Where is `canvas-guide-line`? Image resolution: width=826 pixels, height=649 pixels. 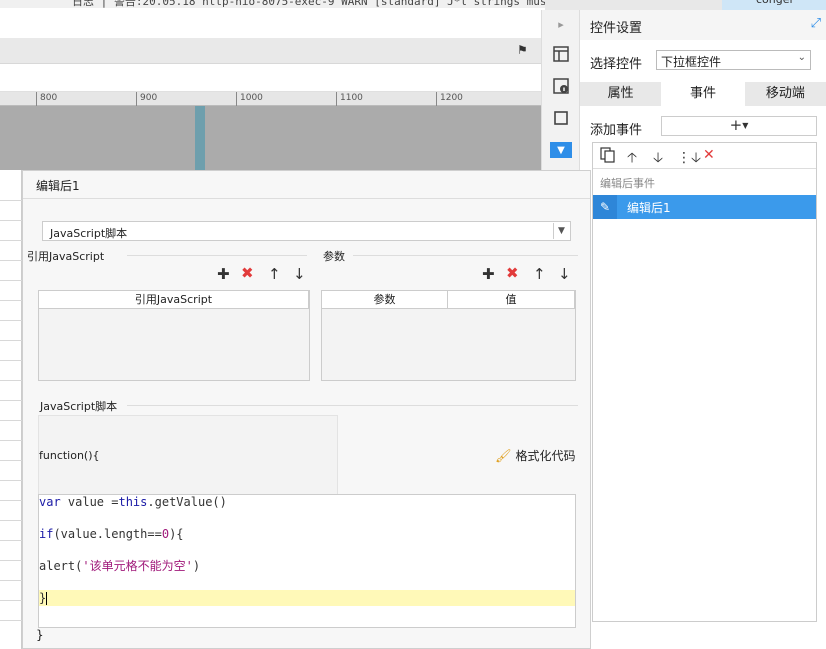
canvas-guide-line is located at coordinates (200, 138).